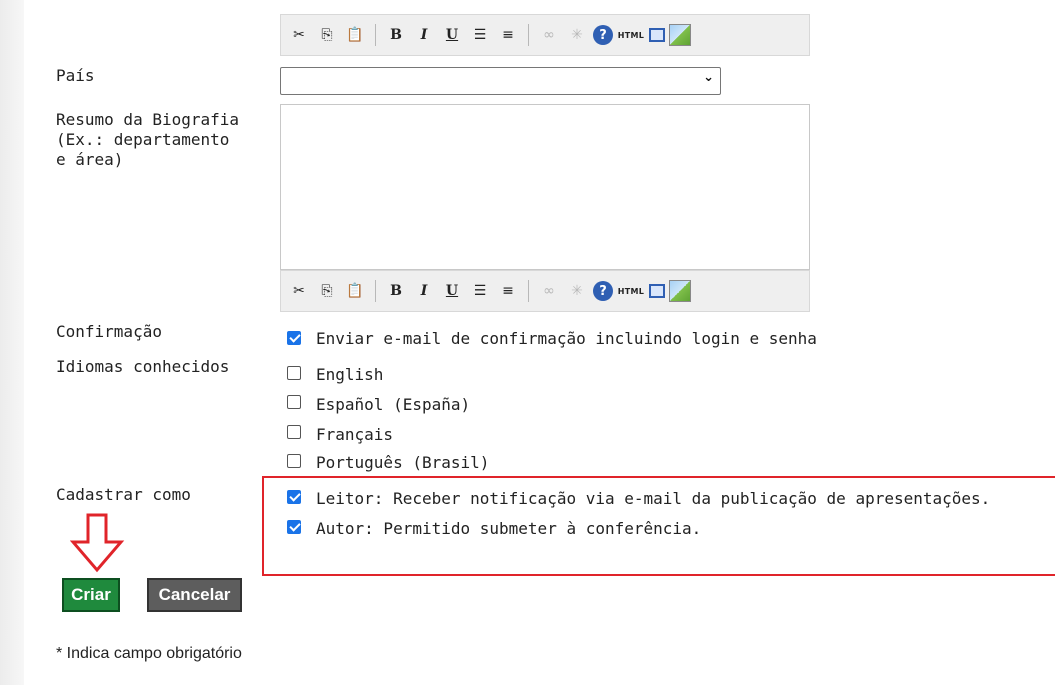 The width and height of the screenshot is (1055, 685). I want to click on bio-textarea, so click(545, 187).